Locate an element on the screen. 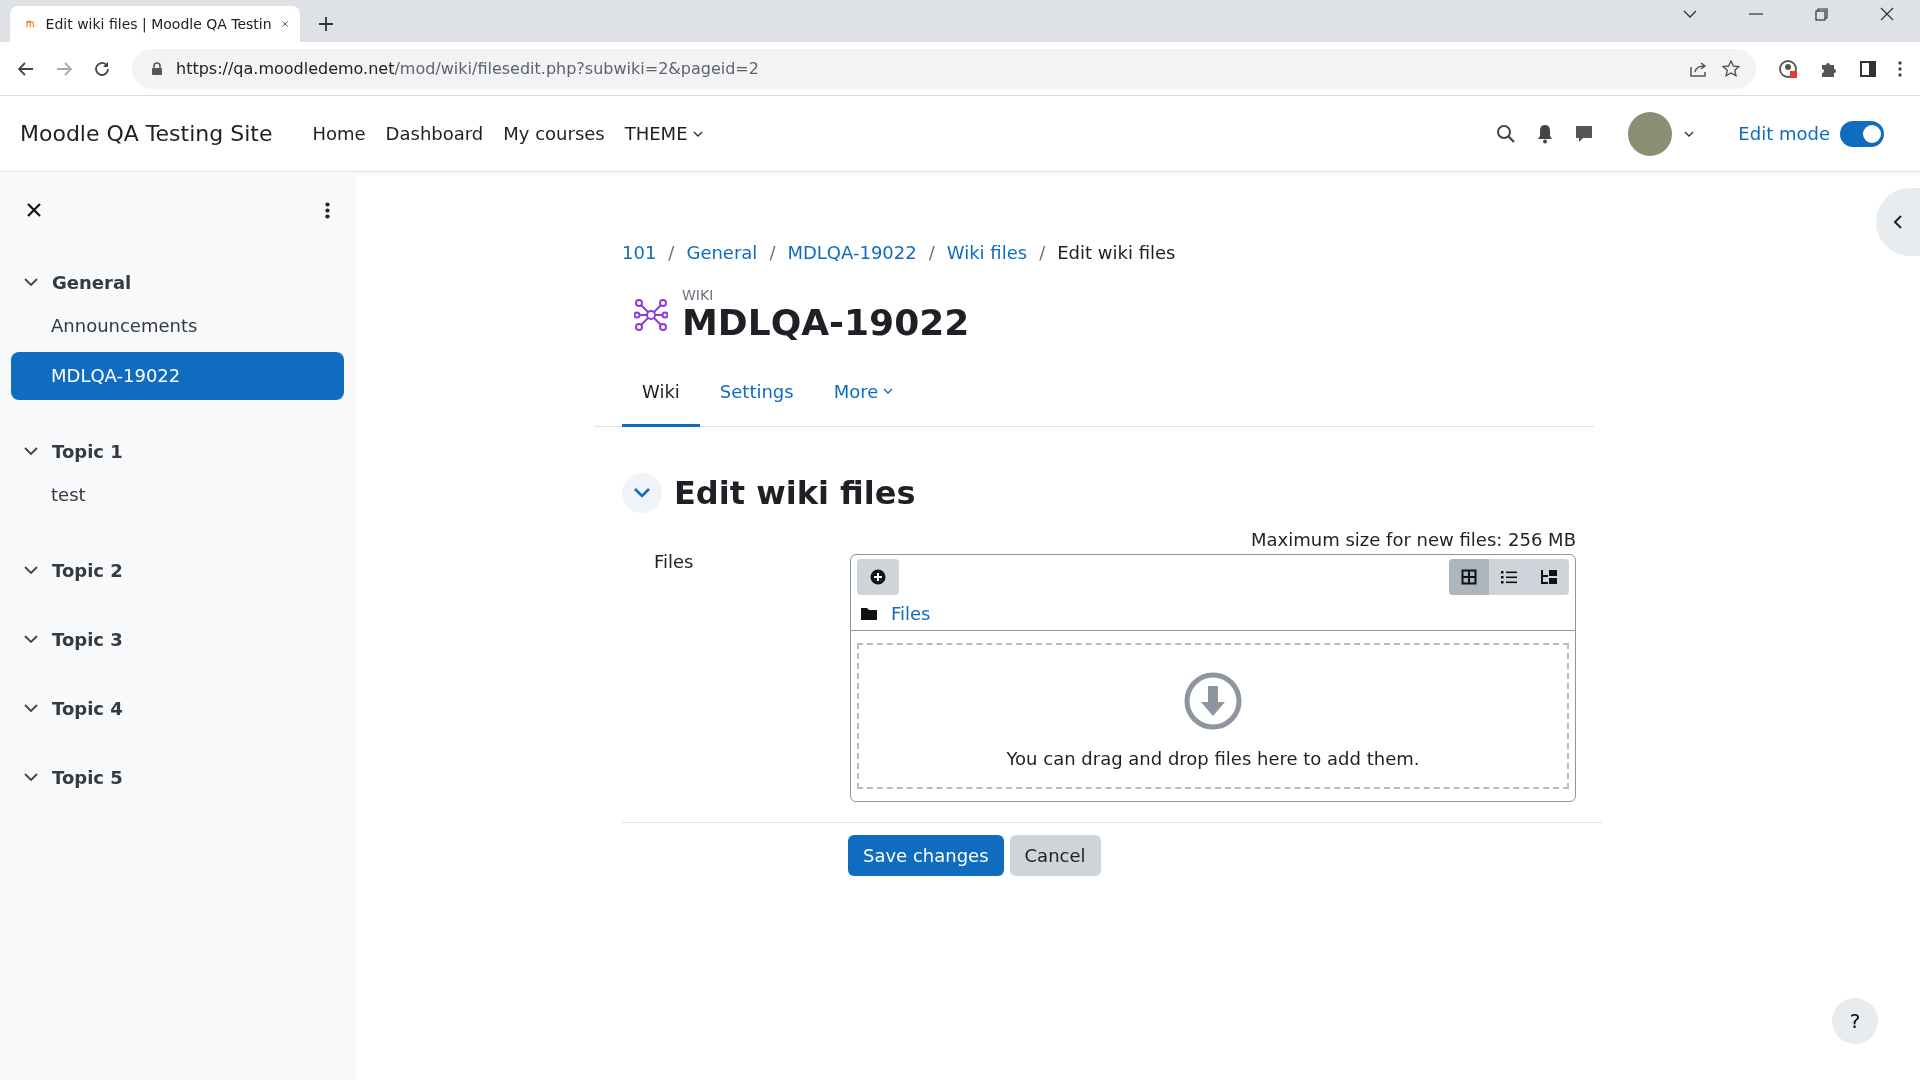 Image resolution: width=1920 pixels, height=1080 pixels. tree-icon is located at coordinates (1549, 576).